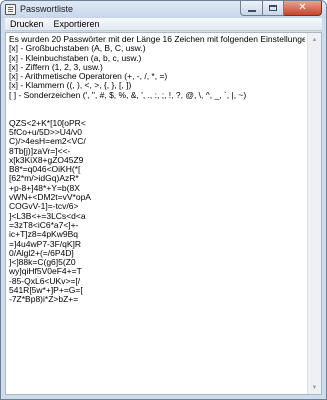 This screenshot has width=327, height=400. What do you see at coordinates (27, 24) in the screenshot?
I see `menu-drucken: Drucken` at bounding box center [27, 24].